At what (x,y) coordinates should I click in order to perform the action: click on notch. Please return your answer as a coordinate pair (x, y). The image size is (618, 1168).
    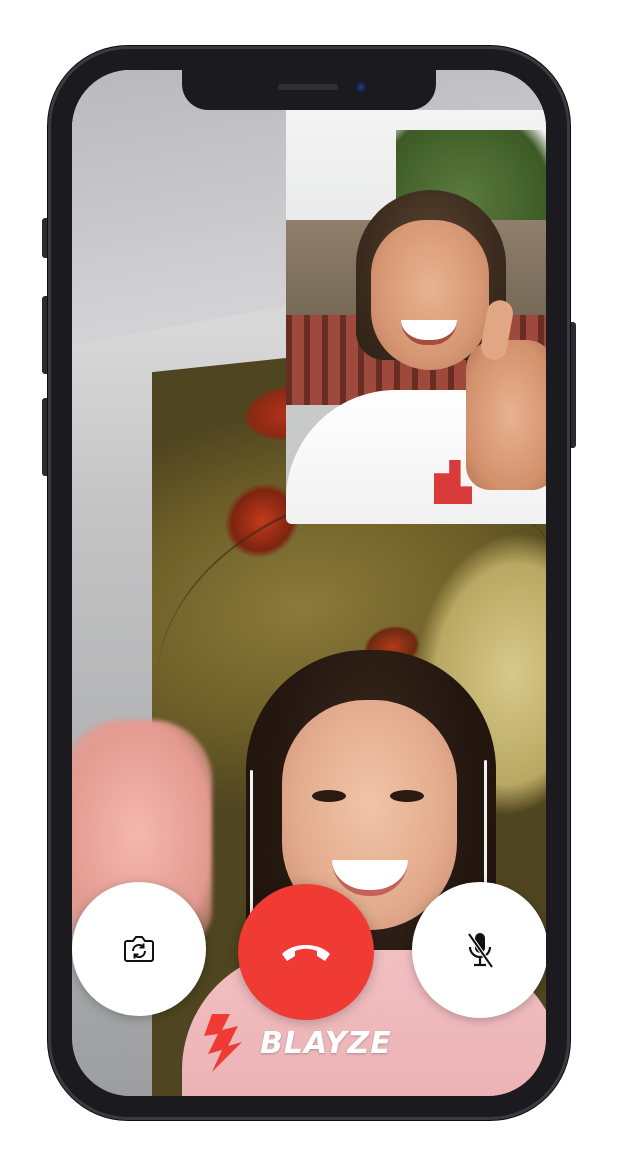
    Looking at the image, I should click on (309, 90).